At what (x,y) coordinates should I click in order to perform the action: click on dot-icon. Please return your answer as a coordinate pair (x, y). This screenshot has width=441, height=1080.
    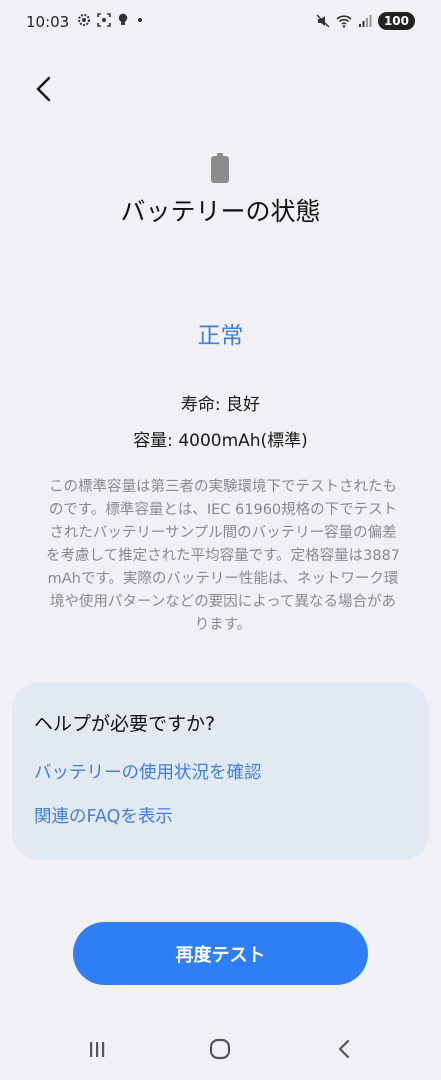
    Looking at the image, I should click on (140, 20).